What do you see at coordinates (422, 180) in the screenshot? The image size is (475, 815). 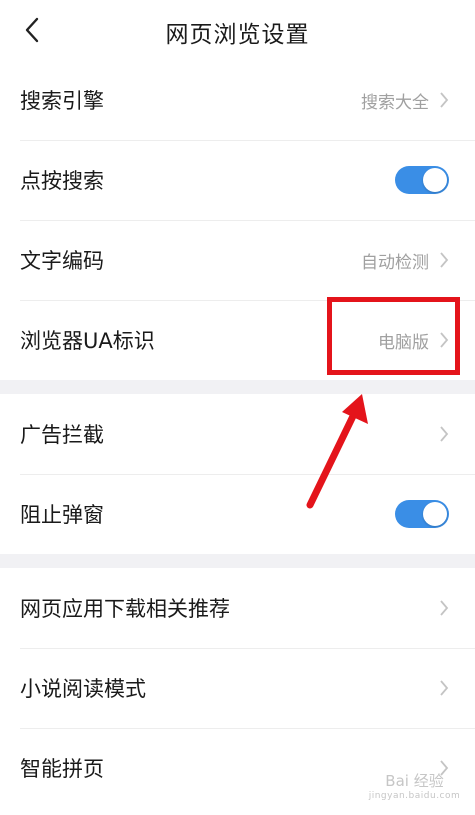 I see `tap-search-toggle` at bounding box center [422, 180].